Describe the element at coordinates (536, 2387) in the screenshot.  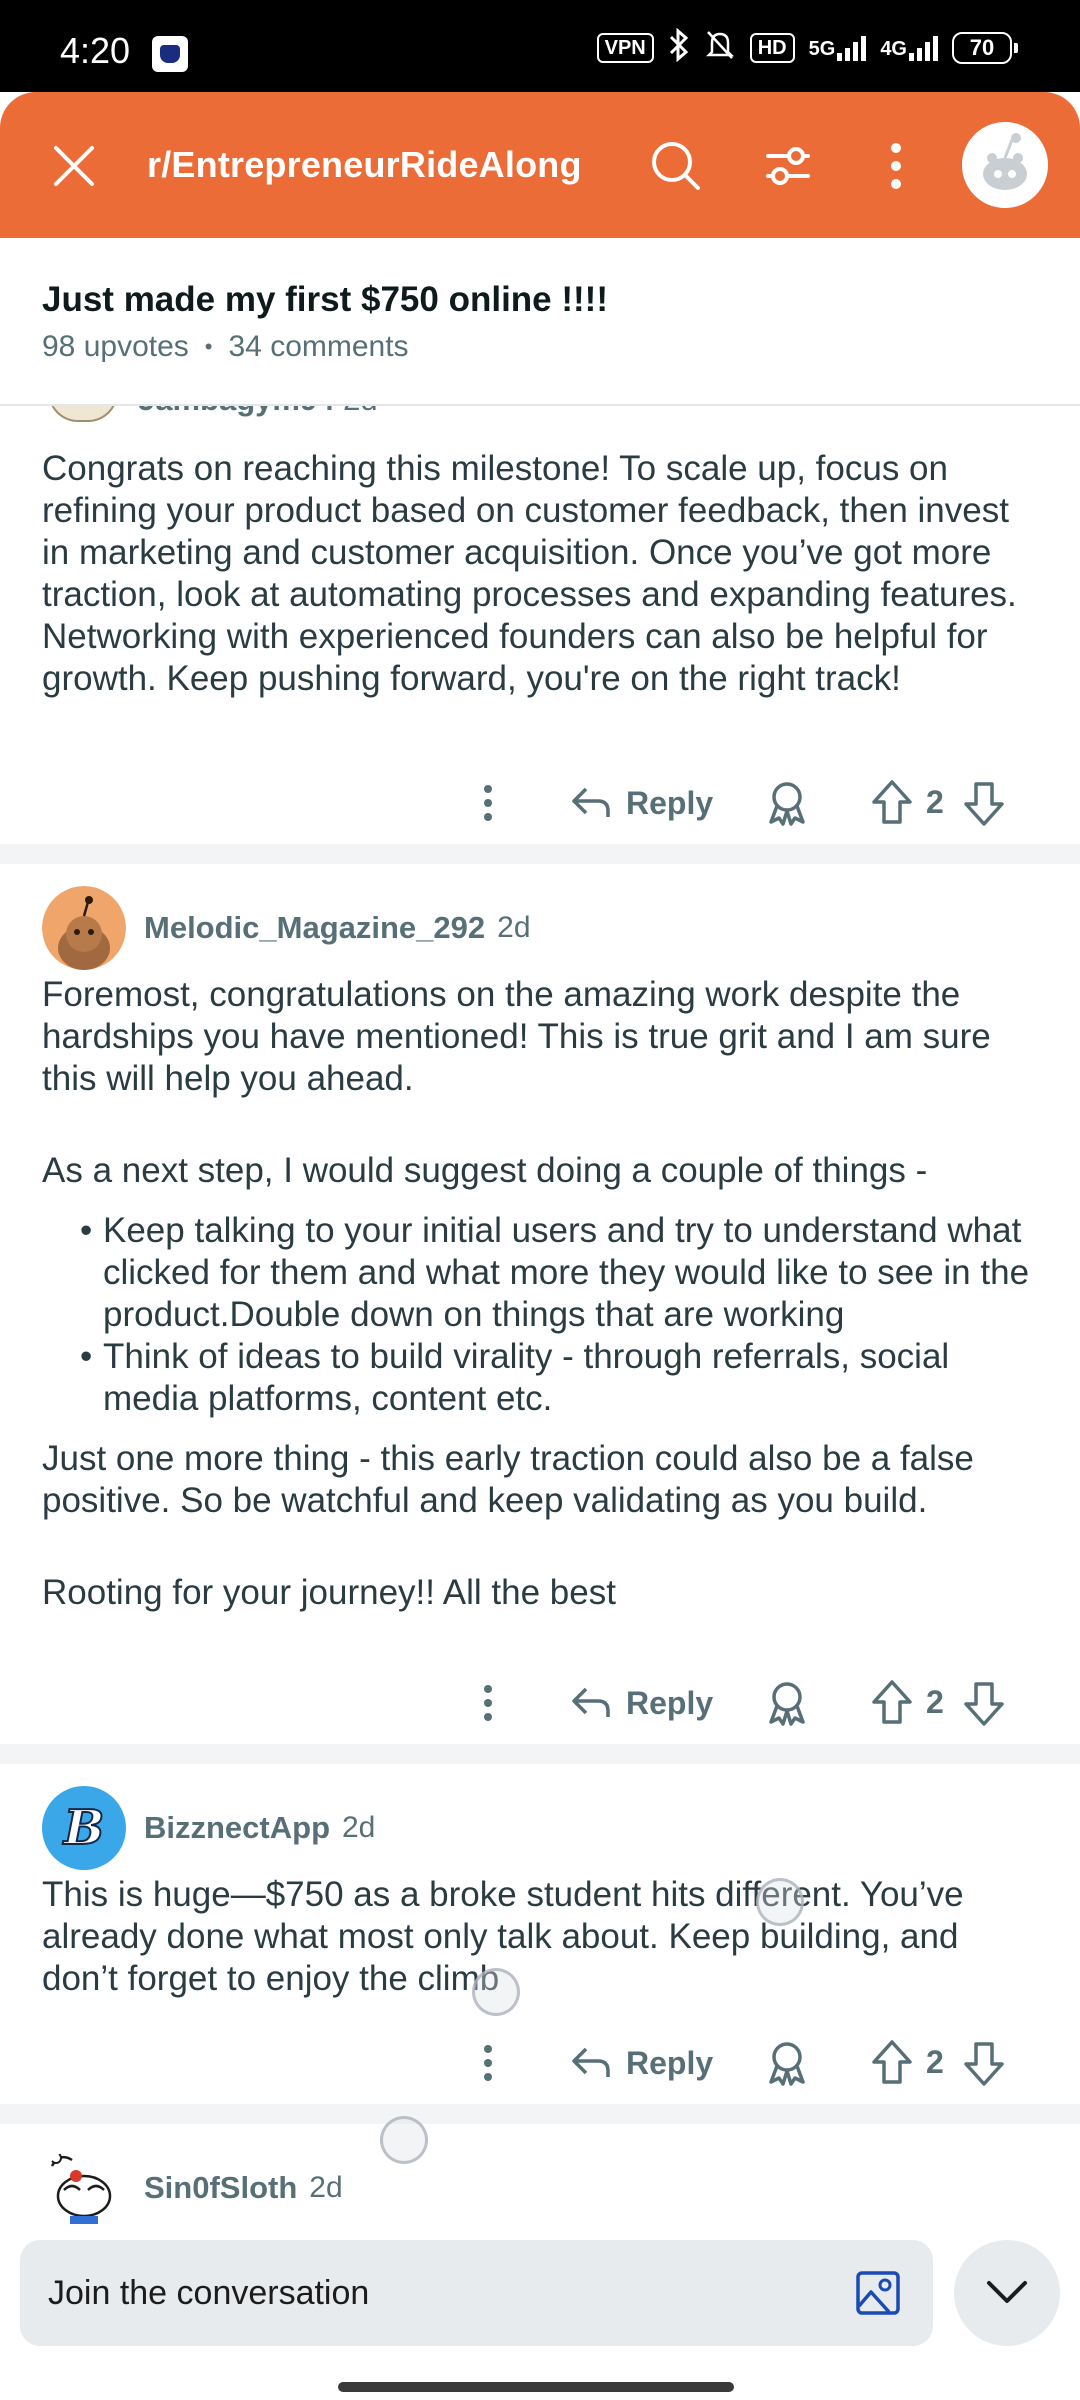
I see `home-indicator` at that location.